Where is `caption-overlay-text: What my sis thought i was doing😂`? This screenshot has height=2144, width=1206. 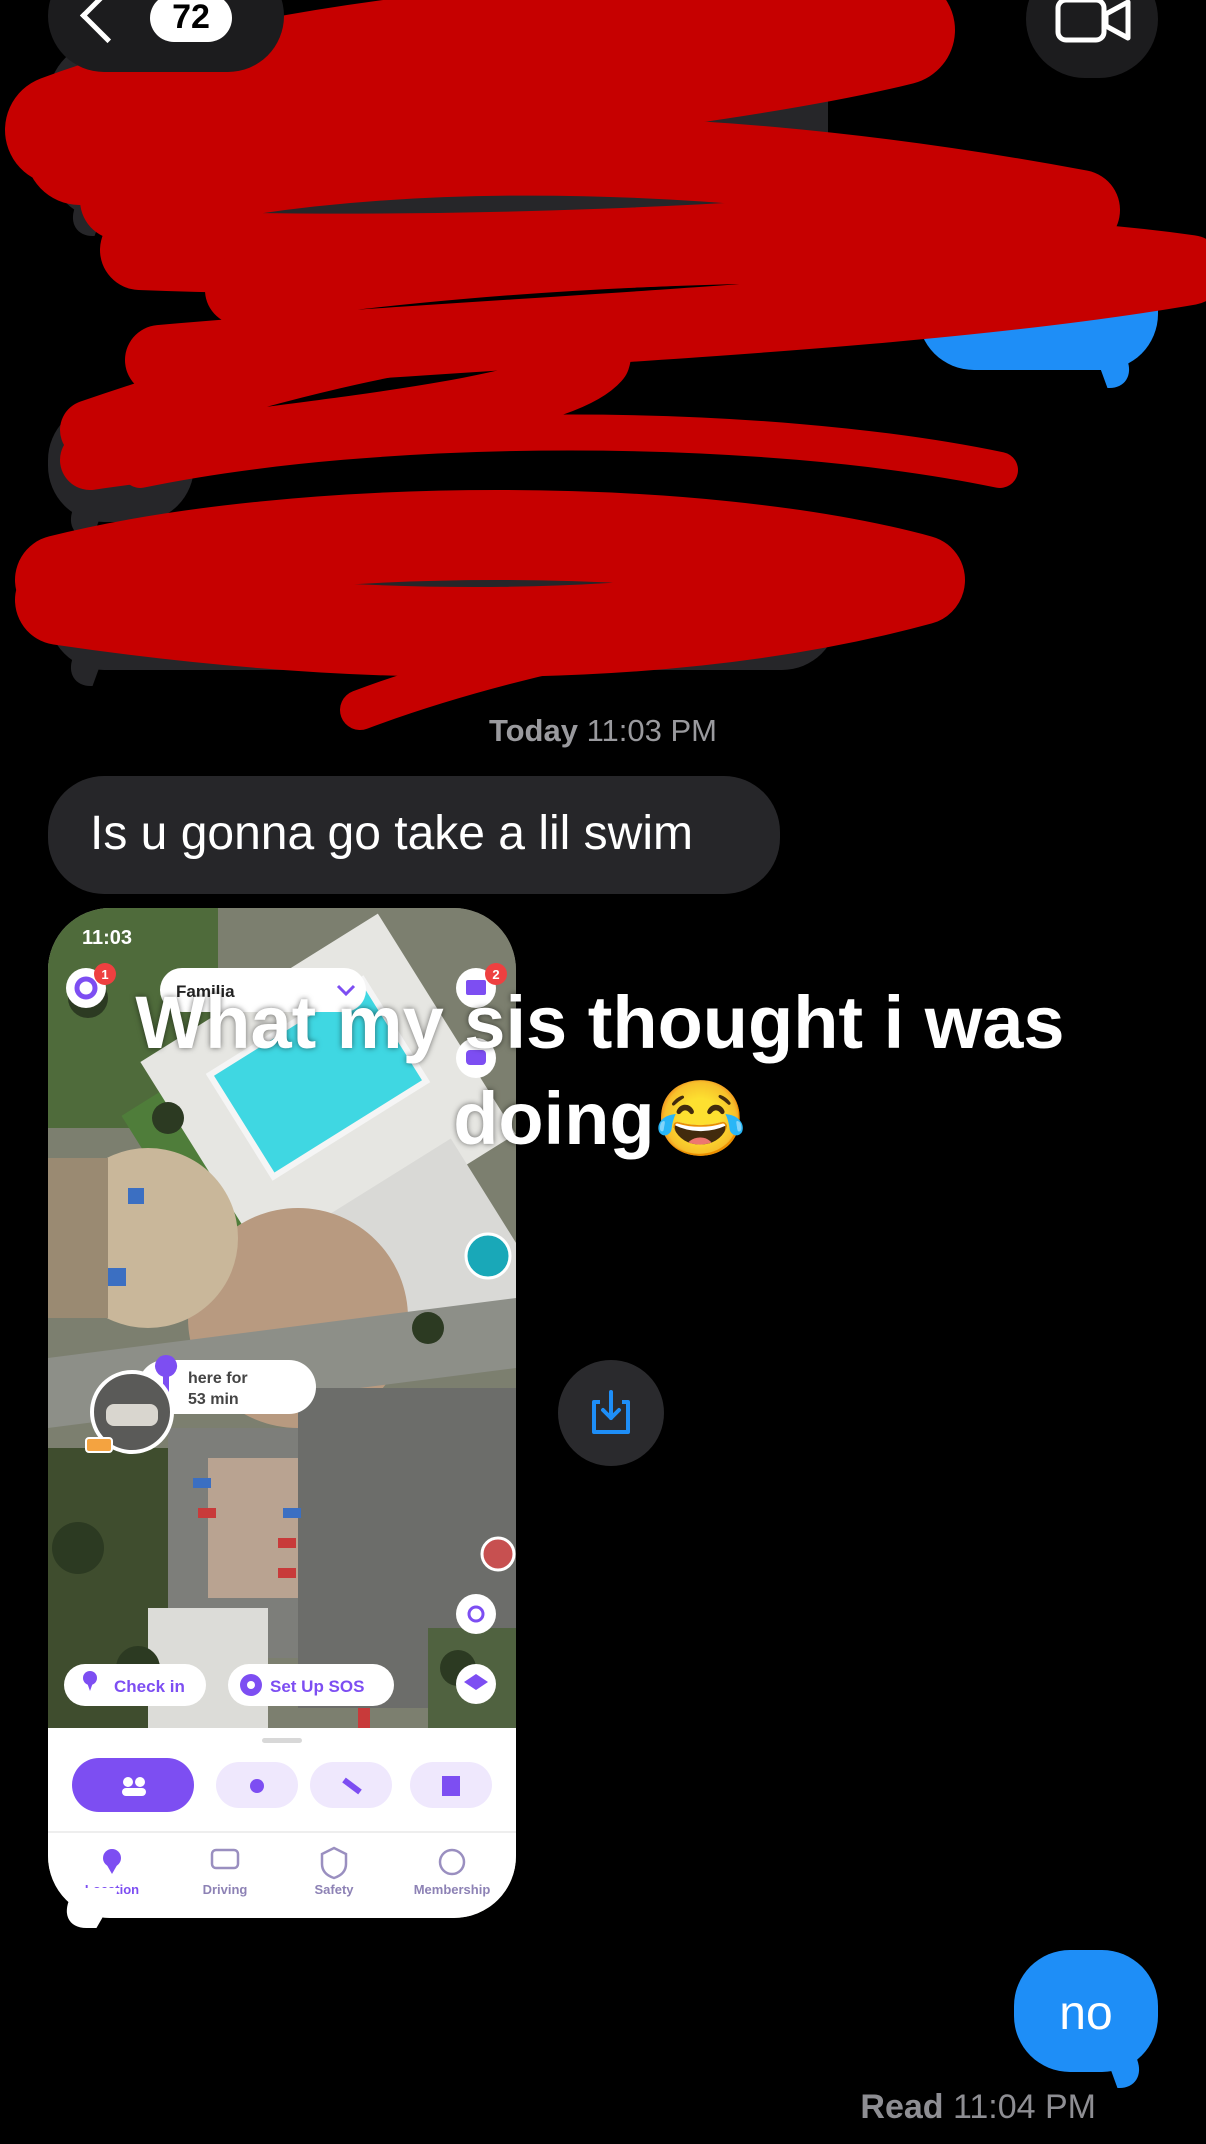
caption-overlay-text: What my sis thought i was doing😂 is located at coordinates (600, 1070).